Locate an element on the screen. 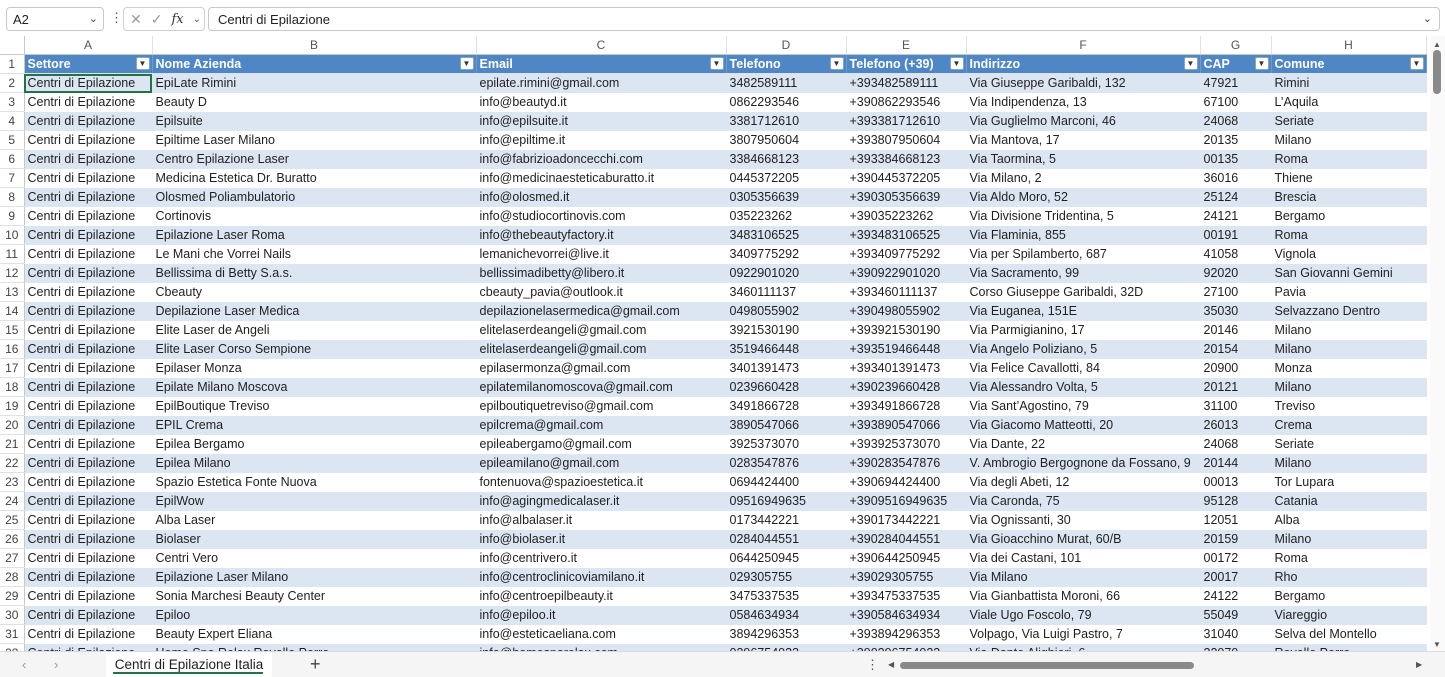  table-cell: Via Alessandro Volta, 5 is located at coordinates (1083, 387).